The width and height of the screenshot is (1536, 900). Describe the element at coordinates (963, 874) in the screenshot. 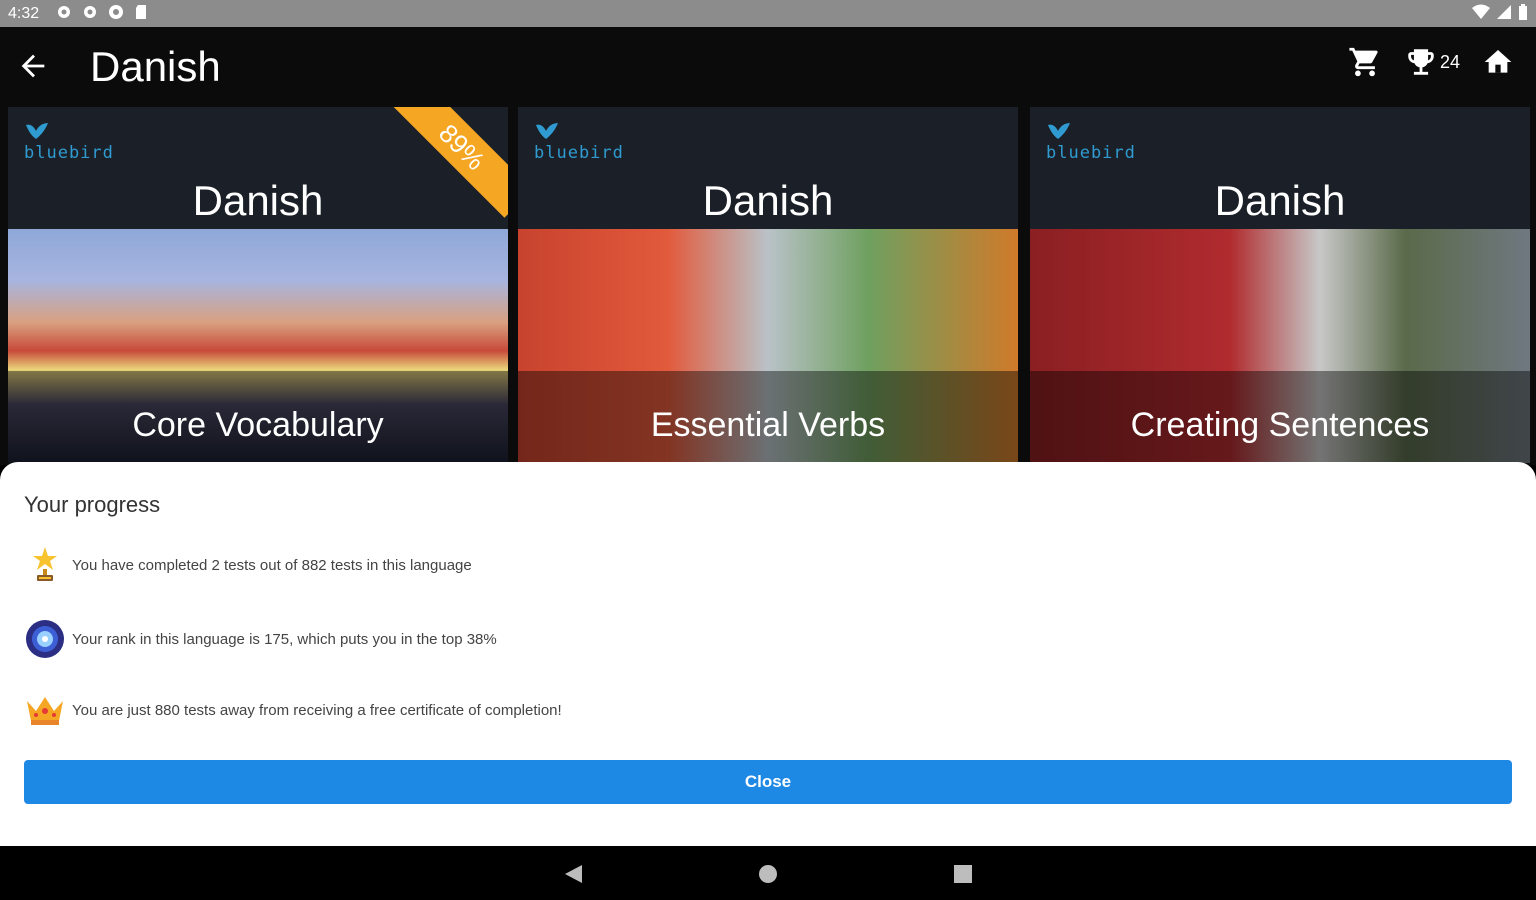

I see `nav-recents-icon` at that location.